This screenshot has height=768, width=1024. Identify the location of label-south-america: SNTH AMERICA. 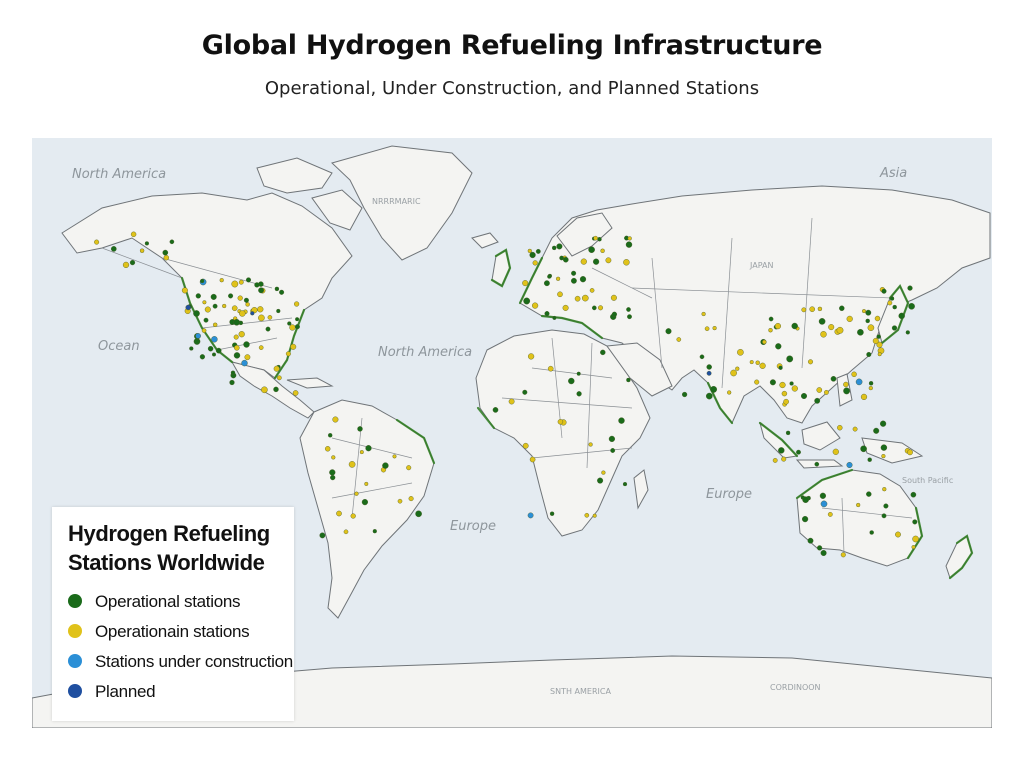
(580, 691).